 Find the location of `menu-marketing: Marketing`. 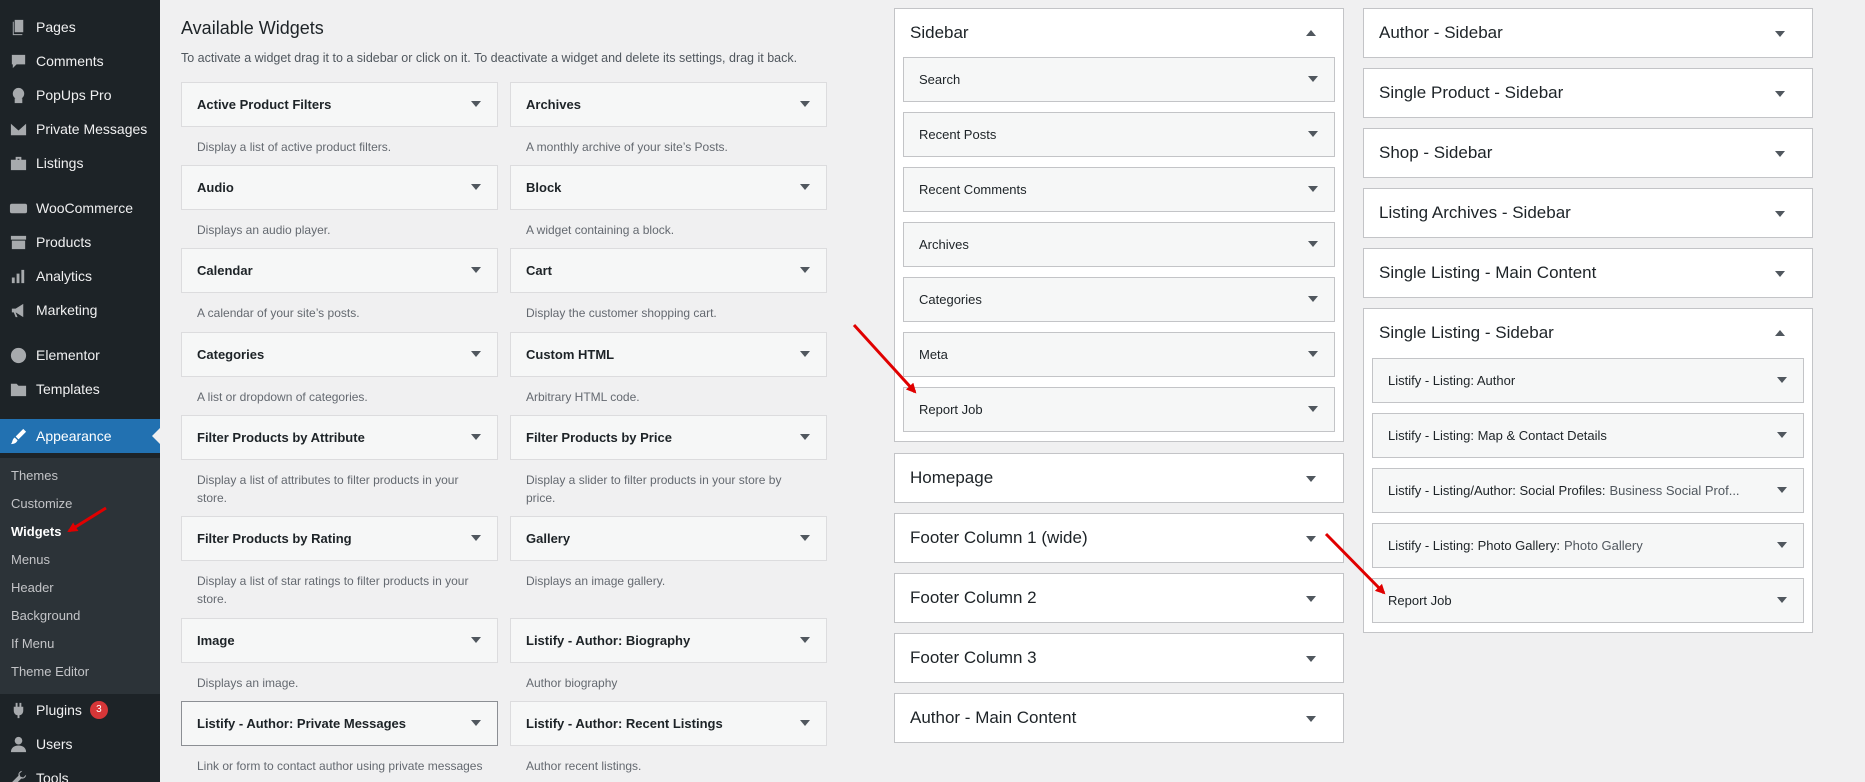

menu-marketing: Marketing is located at coordinates (80, 310).